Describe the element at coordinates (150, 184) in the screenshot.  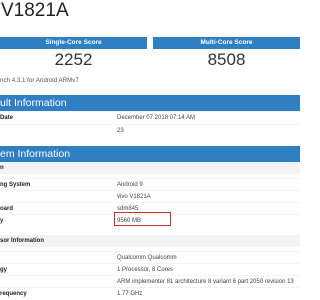
I see `system-row: ng System Android 9` at that location.